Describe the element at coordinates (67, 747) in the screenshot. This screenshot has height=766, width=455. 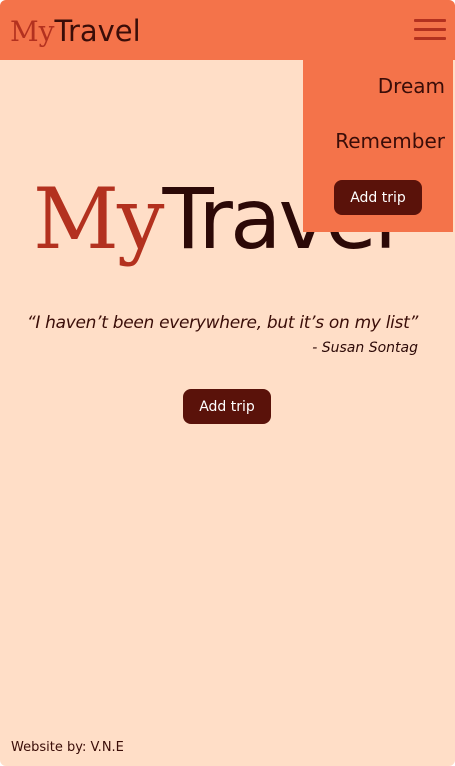
I see `footer-credit: Website by: V.N.E` at that location.